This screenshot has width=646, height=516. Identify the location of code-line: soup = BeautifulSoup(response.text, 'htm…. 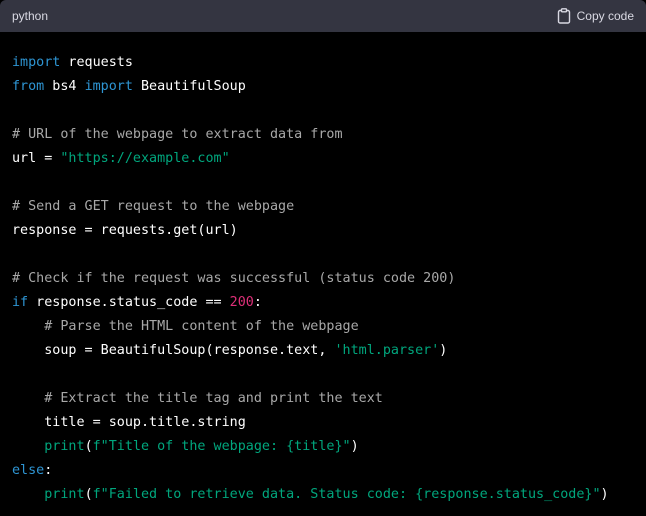
(323, 351).